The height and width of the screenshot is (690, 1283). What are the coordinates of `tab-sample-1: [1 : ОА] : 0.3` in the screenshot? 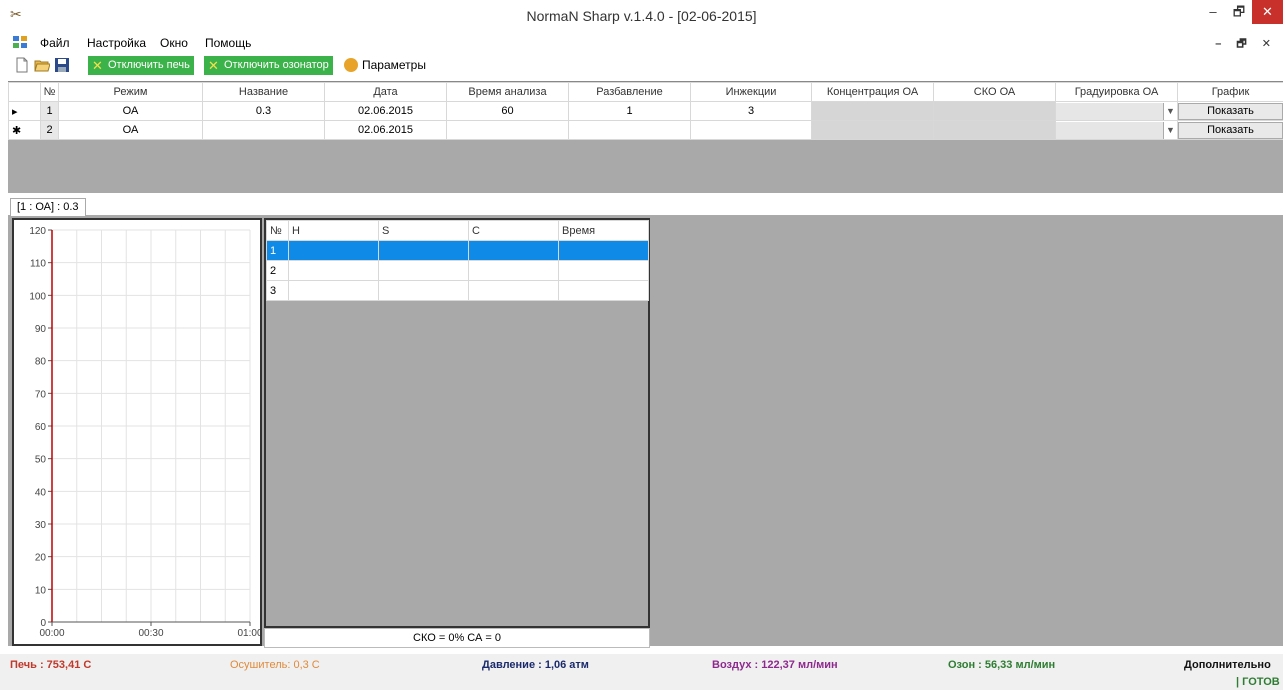 It's located at (48, 207).